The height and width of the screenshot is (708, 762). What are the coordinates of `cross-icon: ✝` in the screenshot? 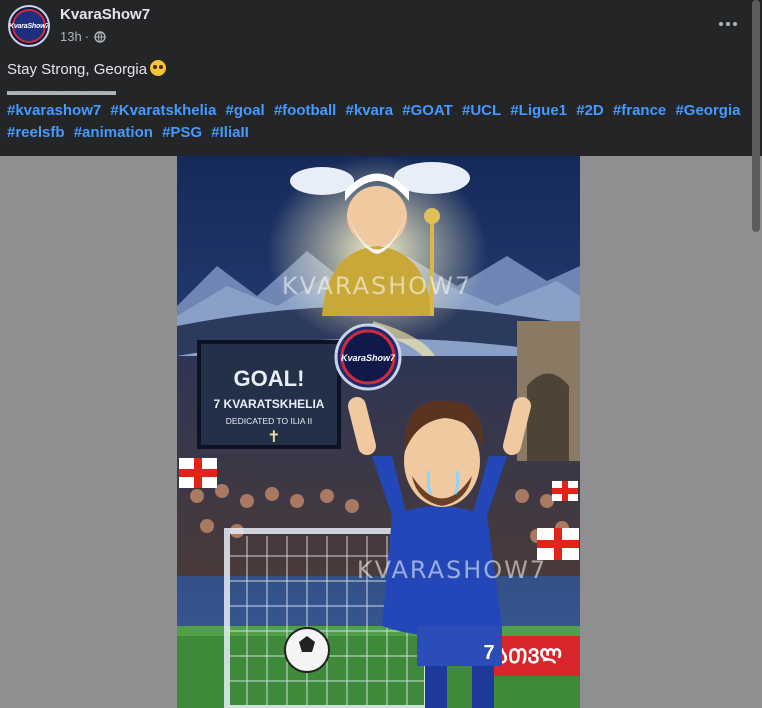 It's located at (273, 436).